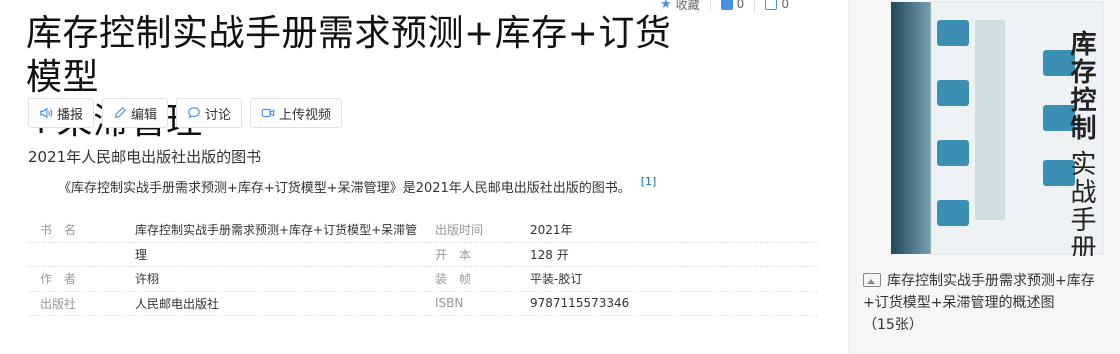 The image size is (1120, 354). I want to click on info-label: 出版社, so click(58, 303).